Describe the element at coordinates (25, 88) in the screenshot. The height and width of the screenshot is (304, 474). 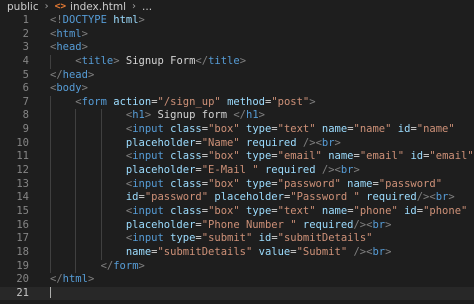
I see `line-number: 6` at that location.